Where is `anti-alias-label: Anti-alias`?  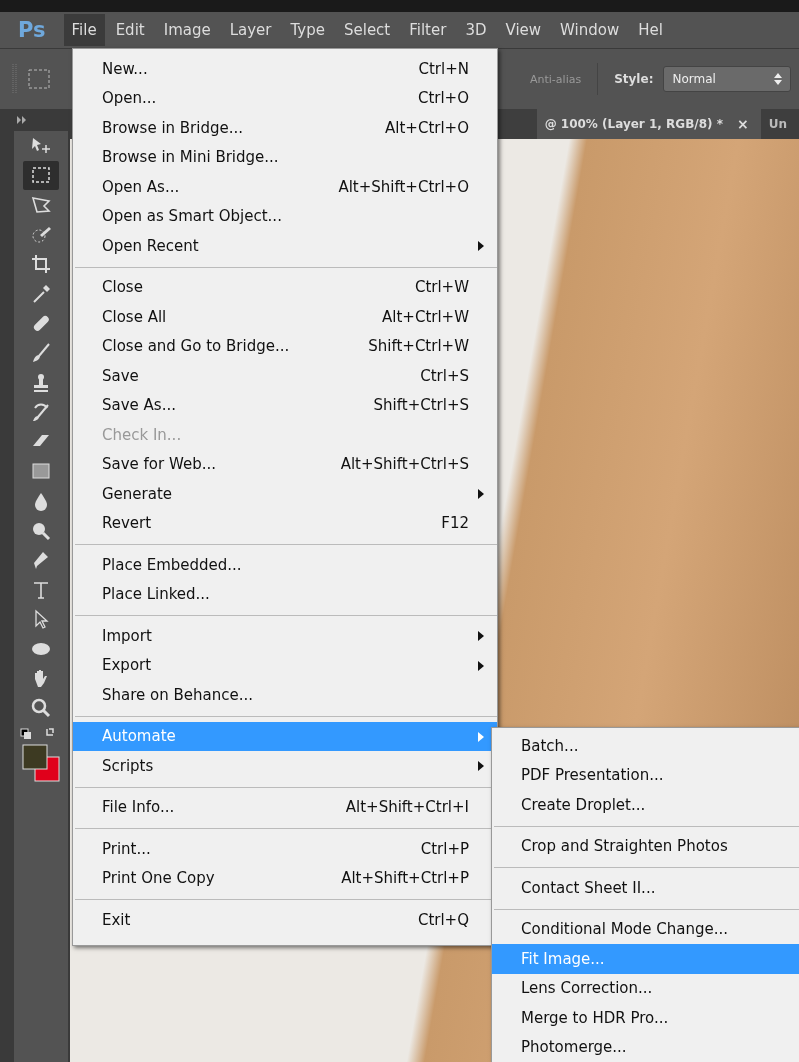
anti-alias-label: Anti-alias is located at coordinates (556, 79).